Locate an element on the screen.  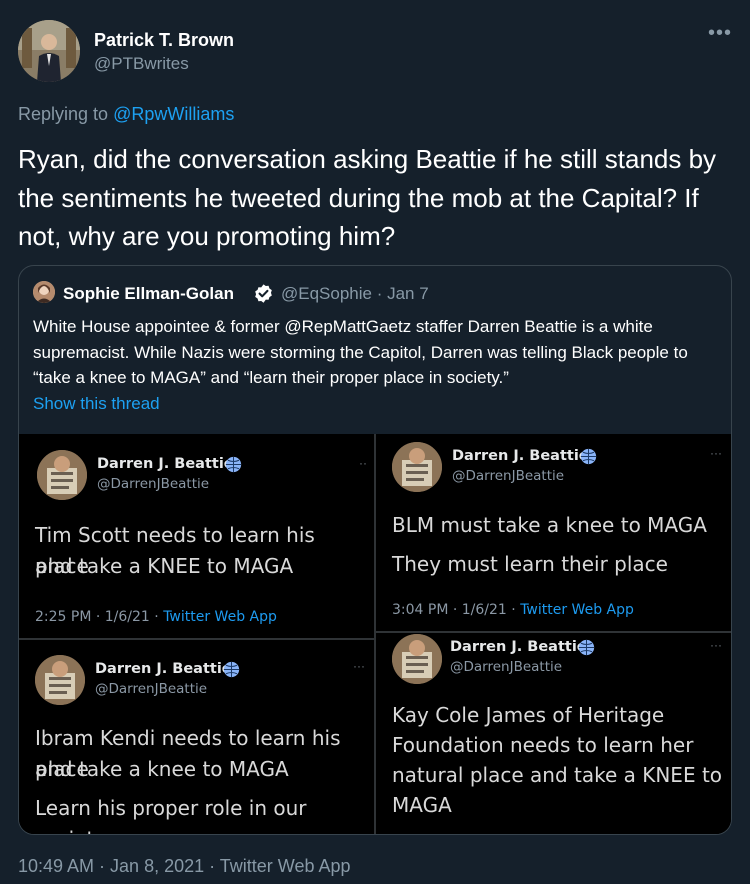
replying-mention-link: @RpwWilliams is located at coordinates (173, 114).